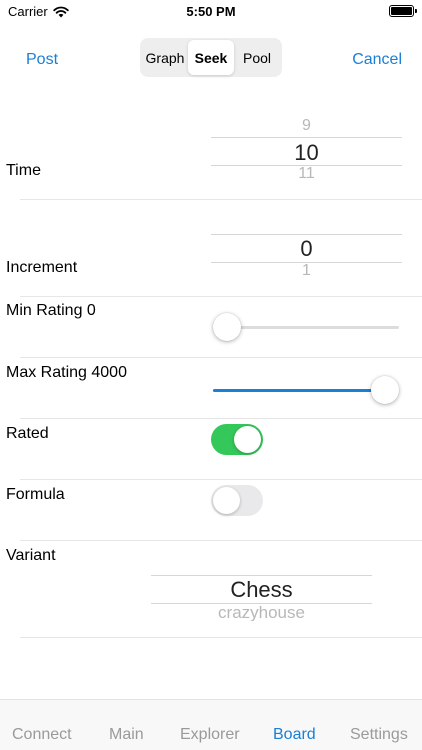  Describe the element at coordinates (299, 390) in the screenshot. I see `max-rating-slider-fill` at that location.